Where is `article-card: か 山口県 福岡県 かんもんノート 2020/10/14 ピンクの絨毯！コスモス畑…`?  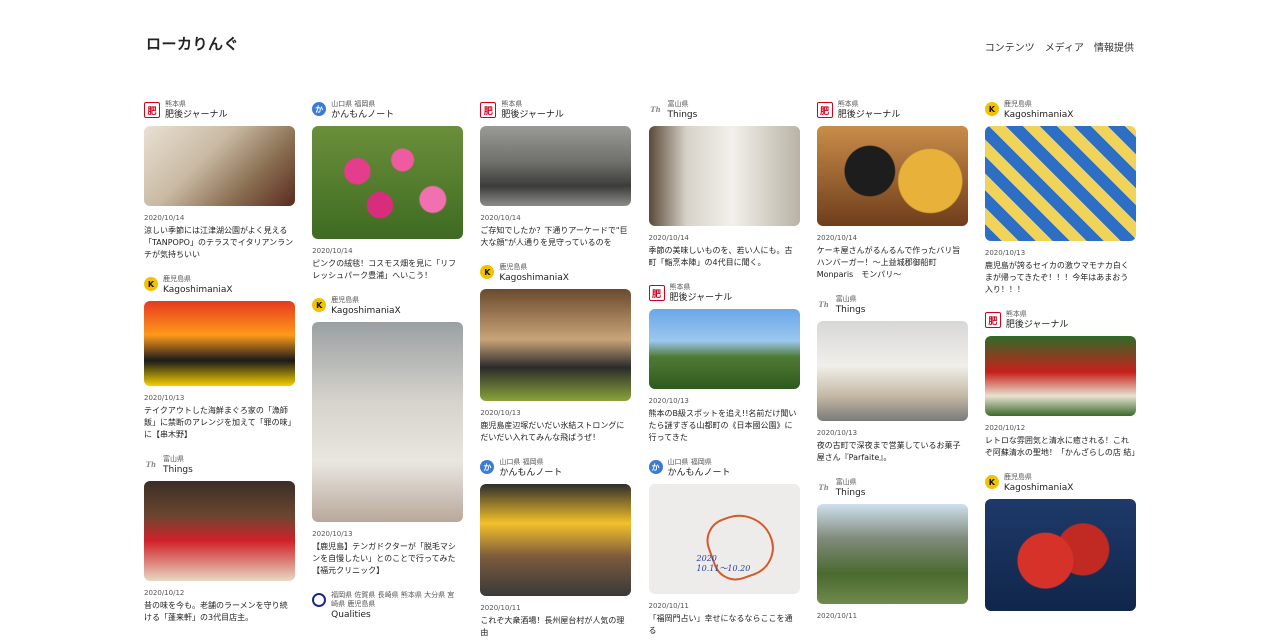 article-card: か 山口県 福岡県 かんもんノート 2020/10/14 ピンクの絨毯！コスモス畑… is located at coordinates (388, 191).